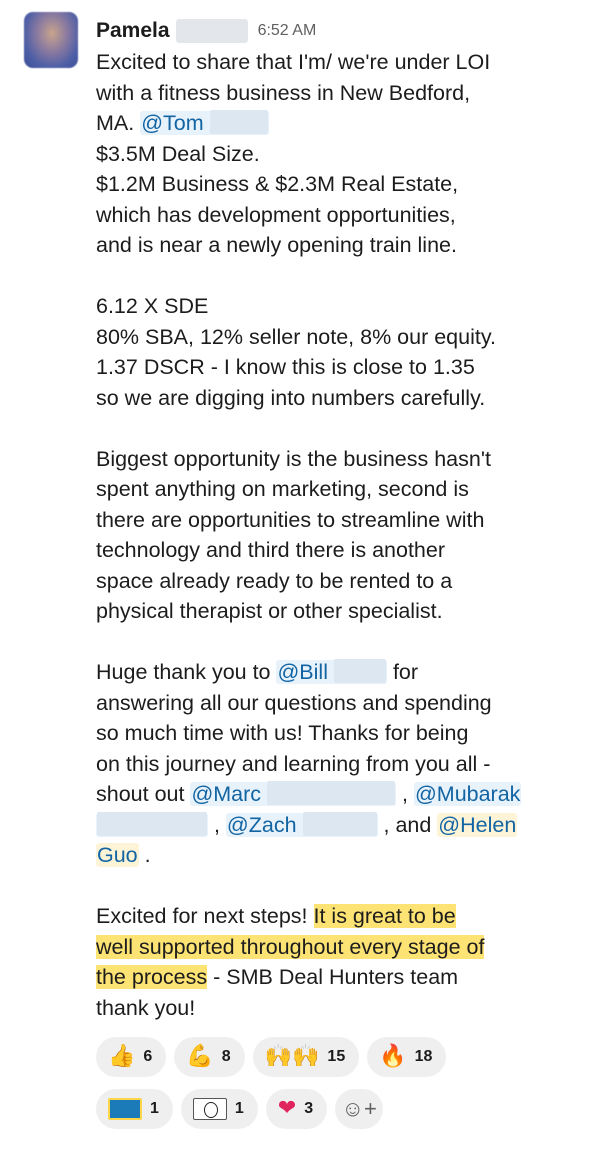  I want to click on reactions-row: 👍 6 💪 8 🙌🙌 15 🔥 18, so click(336, 1057).